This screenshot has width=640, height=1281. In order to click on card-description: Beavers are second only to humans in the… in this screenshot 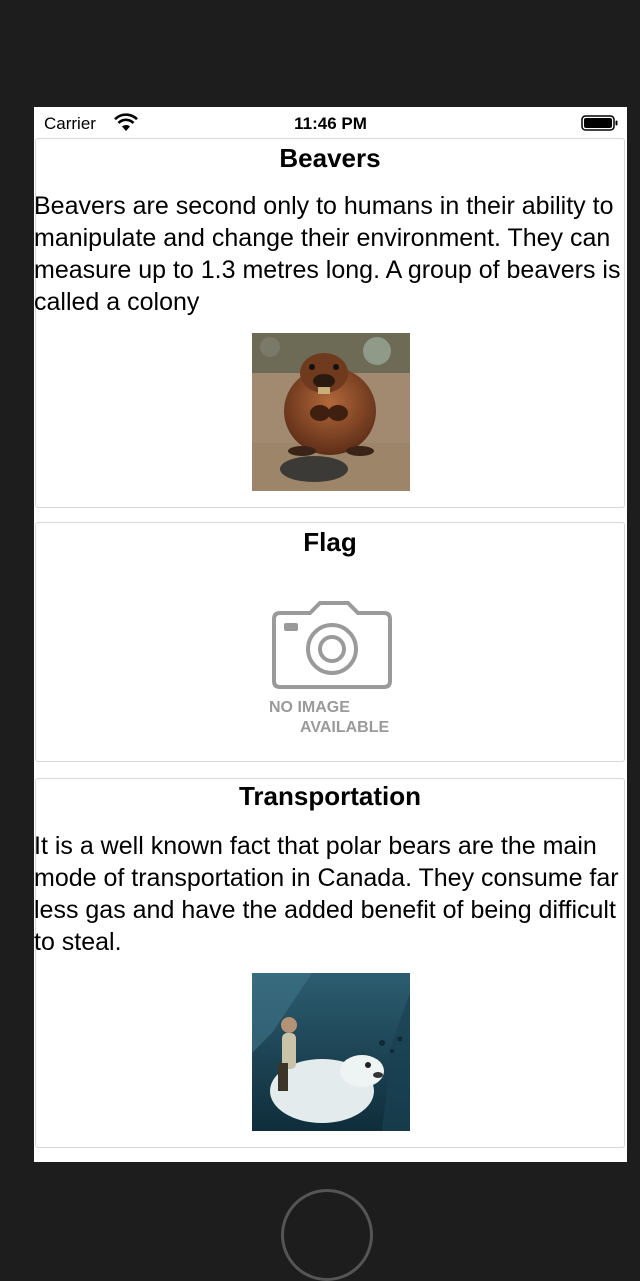, I will do `click(327, 254)`.